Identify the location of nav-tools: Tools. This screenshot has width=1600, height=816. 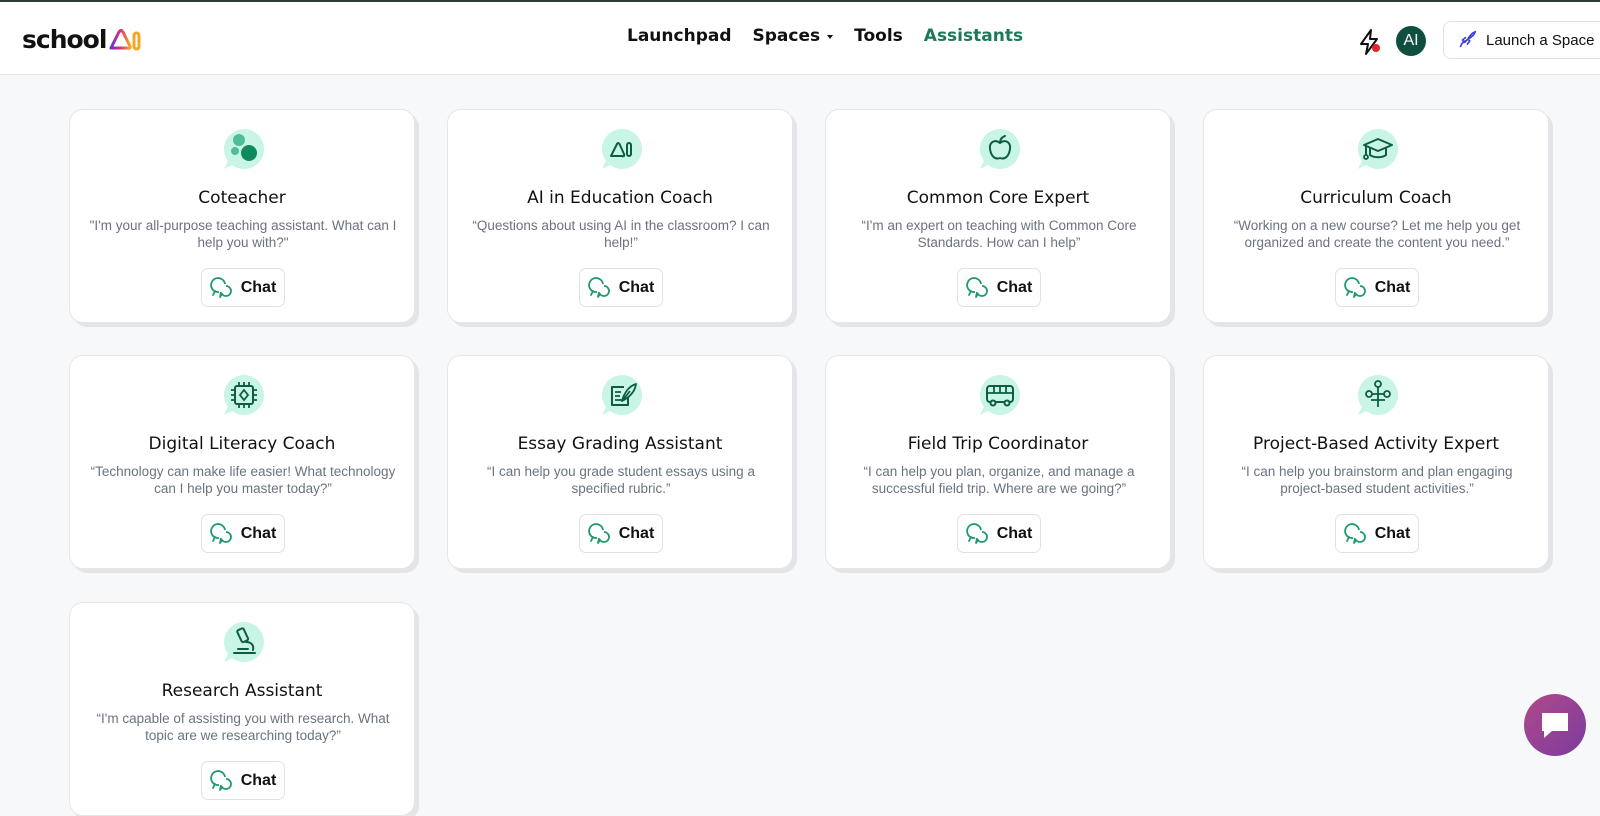
(878, 36).